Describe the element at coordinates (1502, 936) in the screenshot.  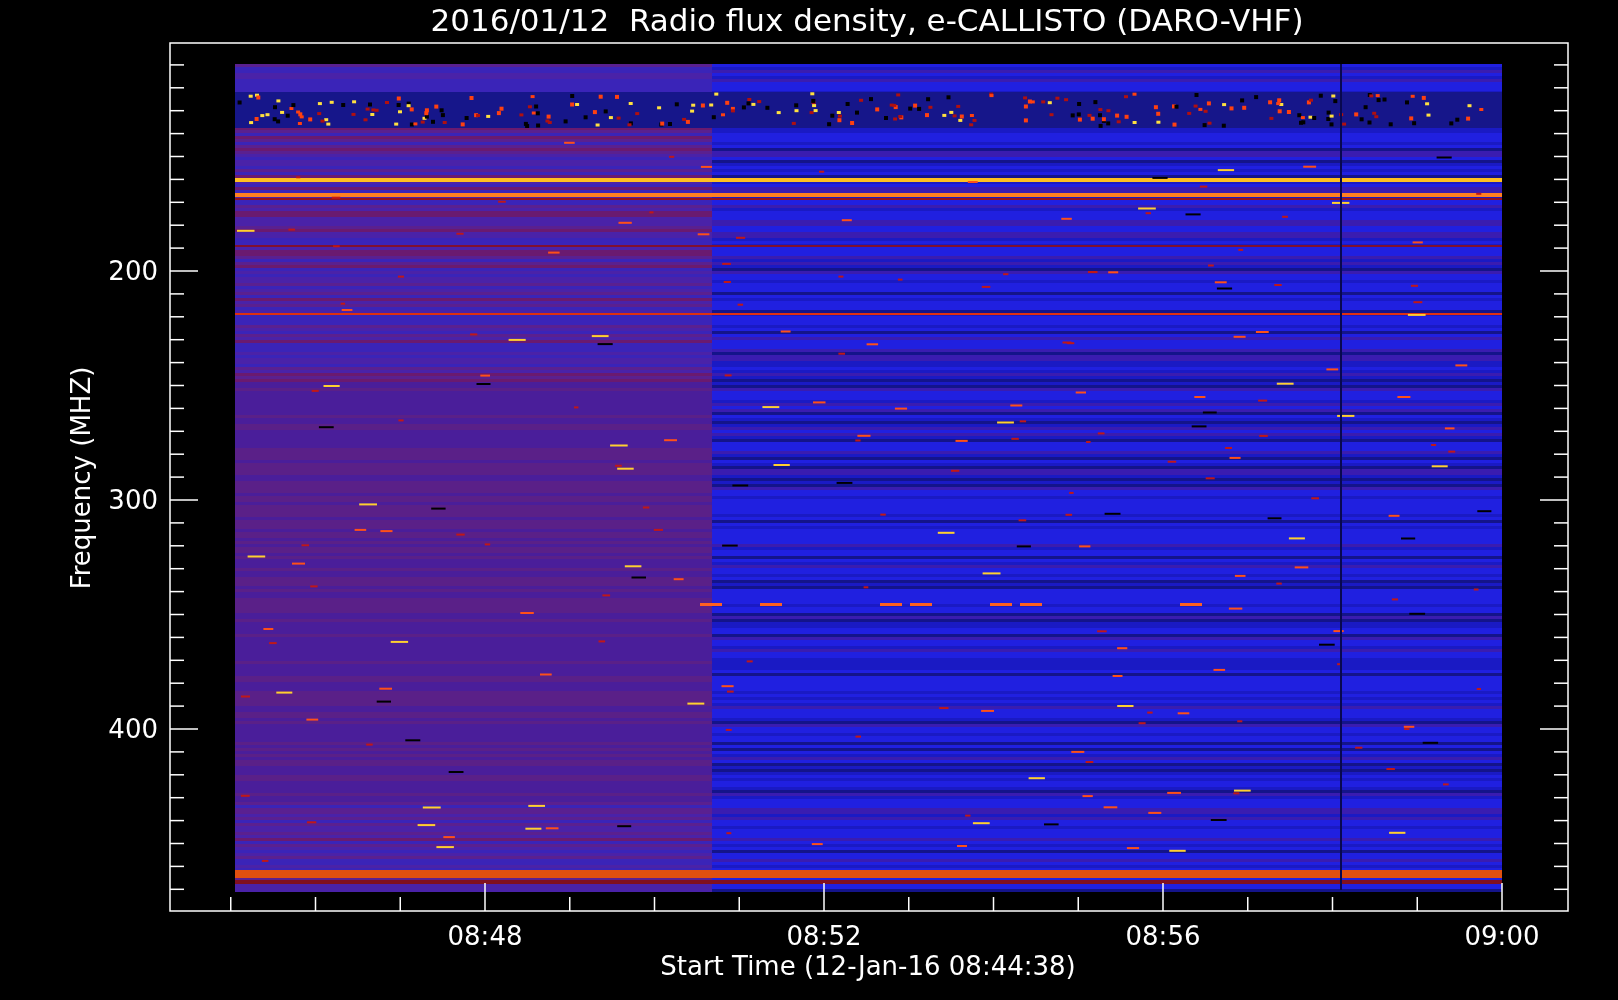
I see `tick-label: 09:00` at that location.